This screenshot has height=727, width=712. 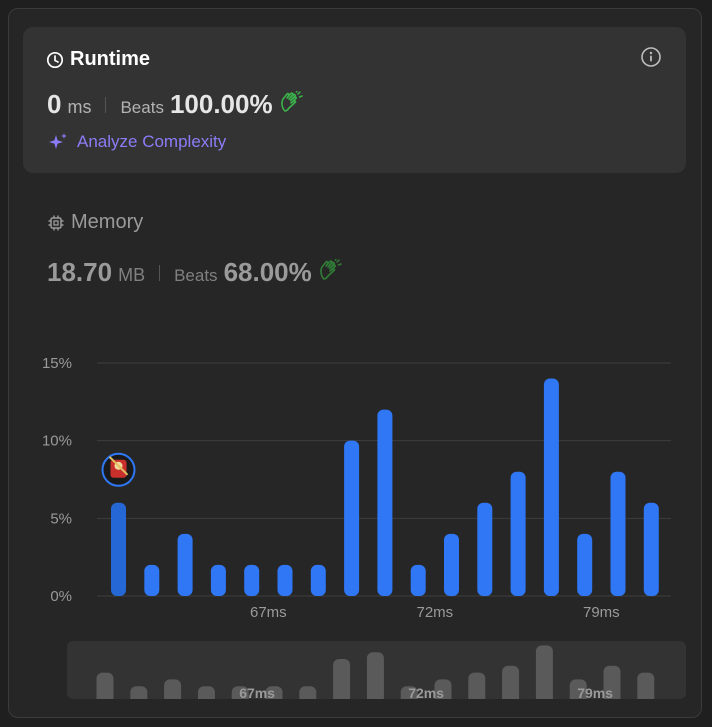 I want to click on memory-title-text: Memory, so click(x=107, y=222).